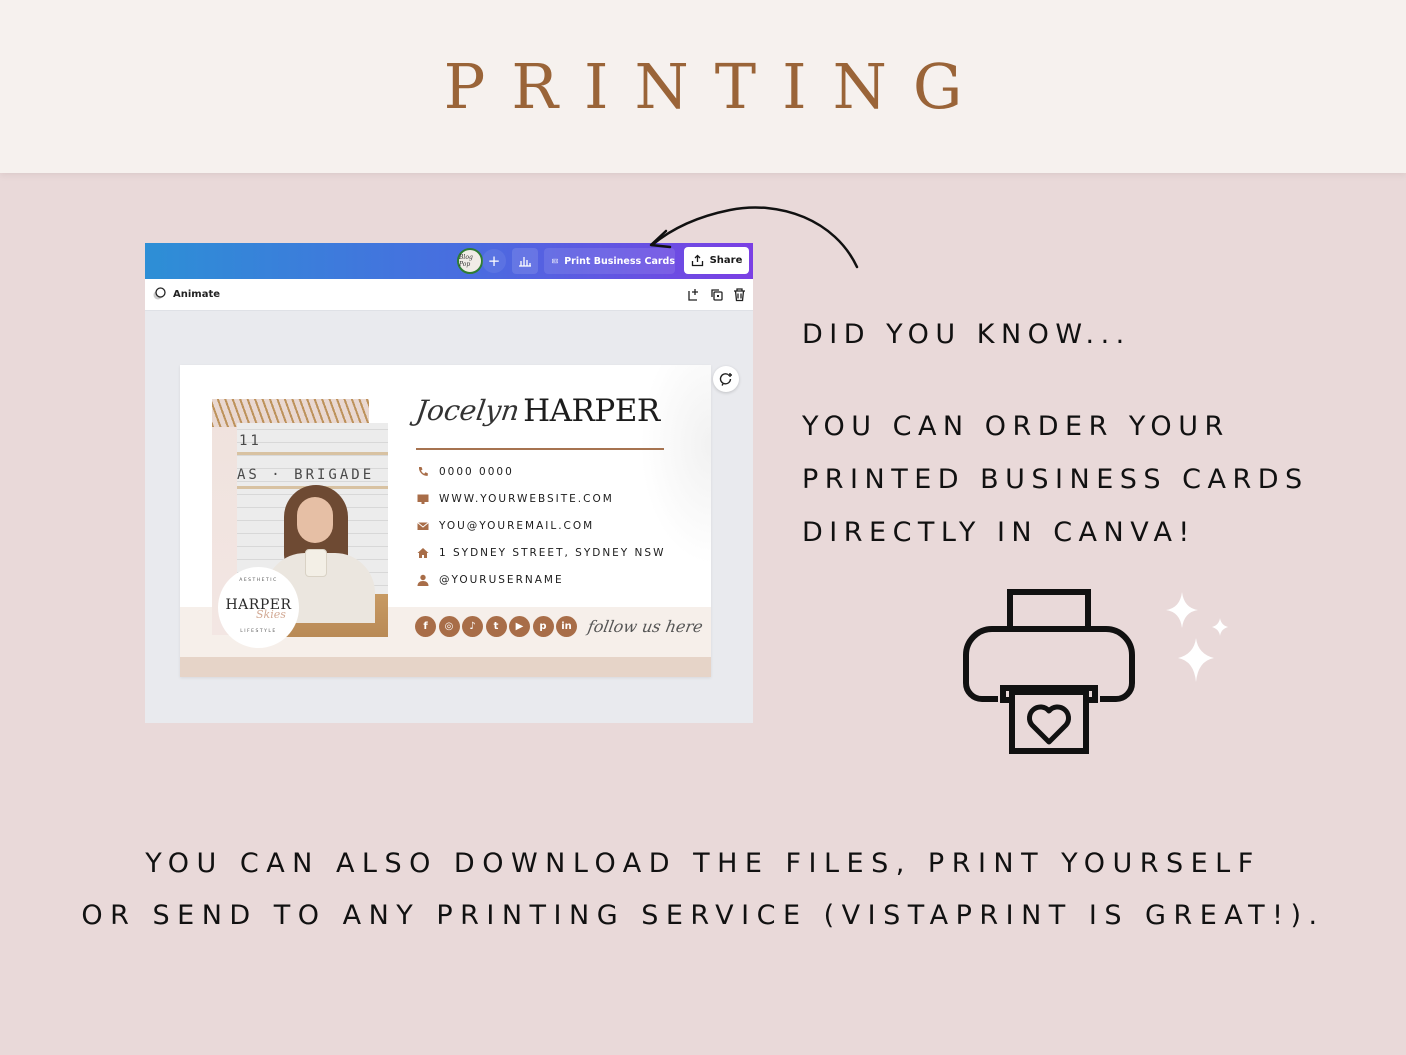 Image resolution: width=1406 pixels, height=1055 pixels. I want to click on insights-button, so click(525, 261).